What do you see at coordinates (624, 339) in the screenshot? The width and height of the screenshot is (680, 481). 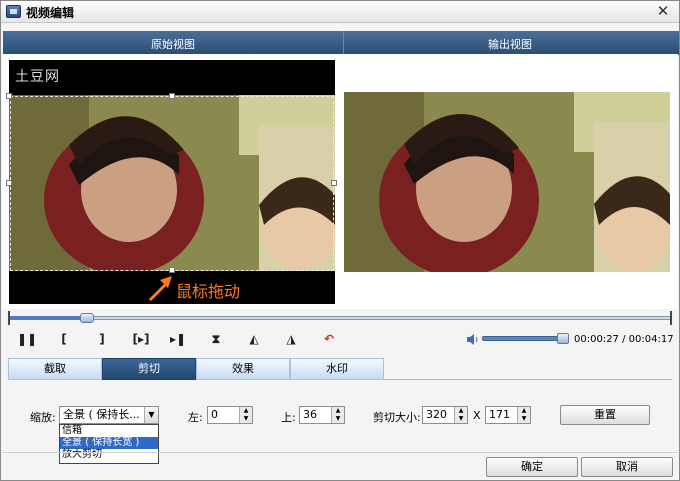 I see `time-display: 00:00:27 / 00:04:17` at bounding box center [624, 339].